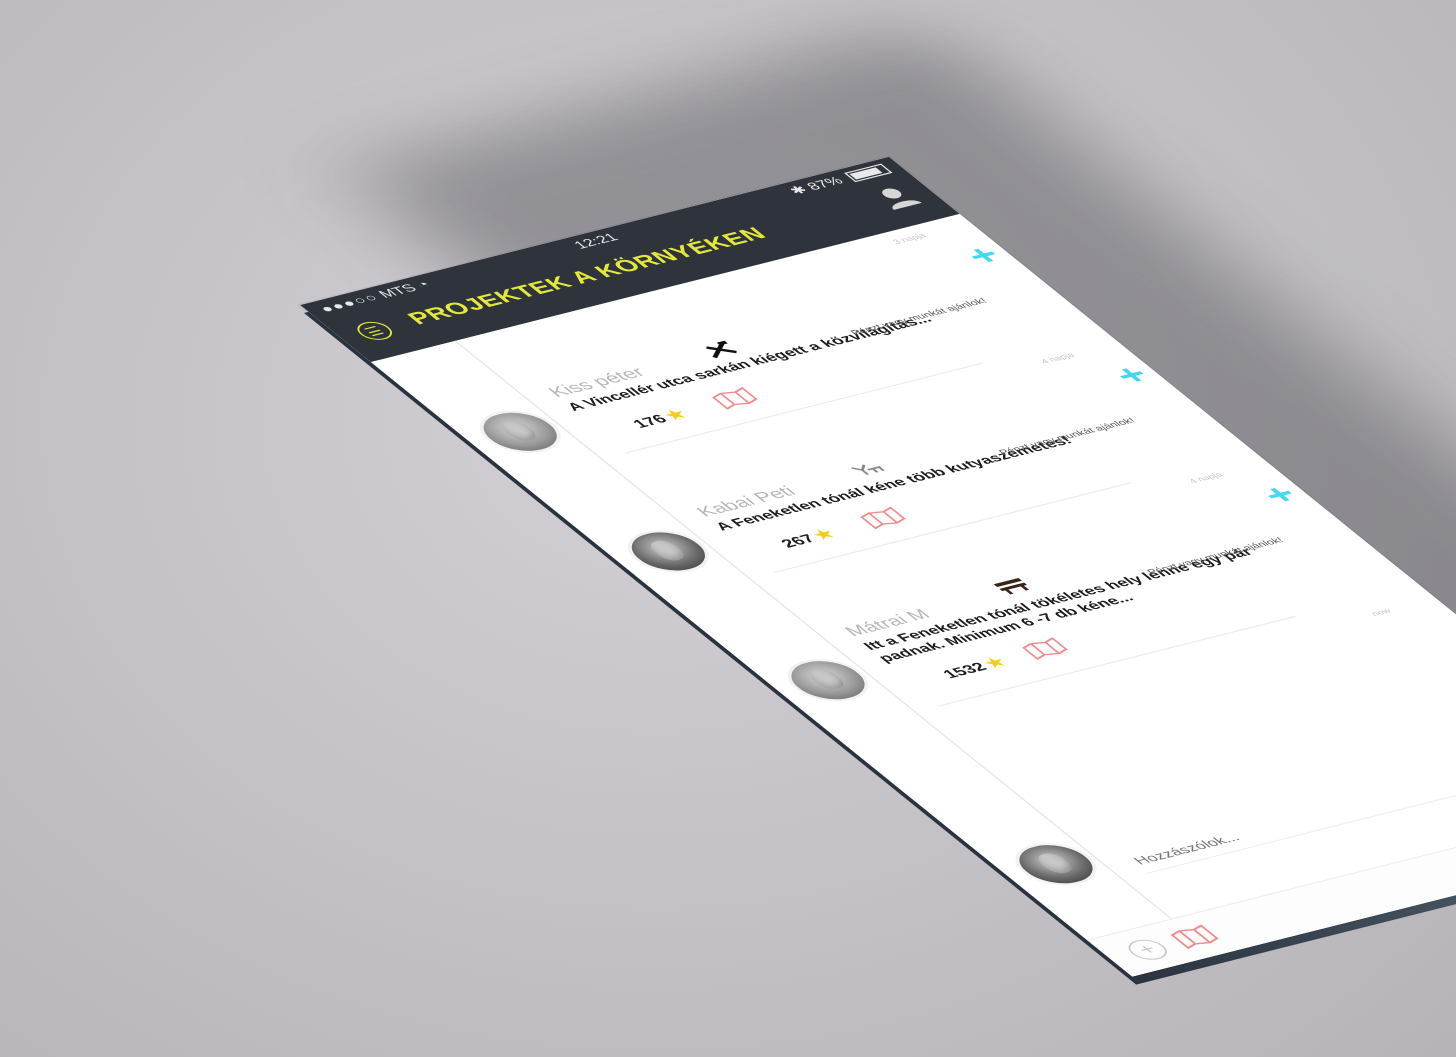 The height and width of the screenshot is (1057, 1456). I want to click on clock: 12:21, so click(597, 241).